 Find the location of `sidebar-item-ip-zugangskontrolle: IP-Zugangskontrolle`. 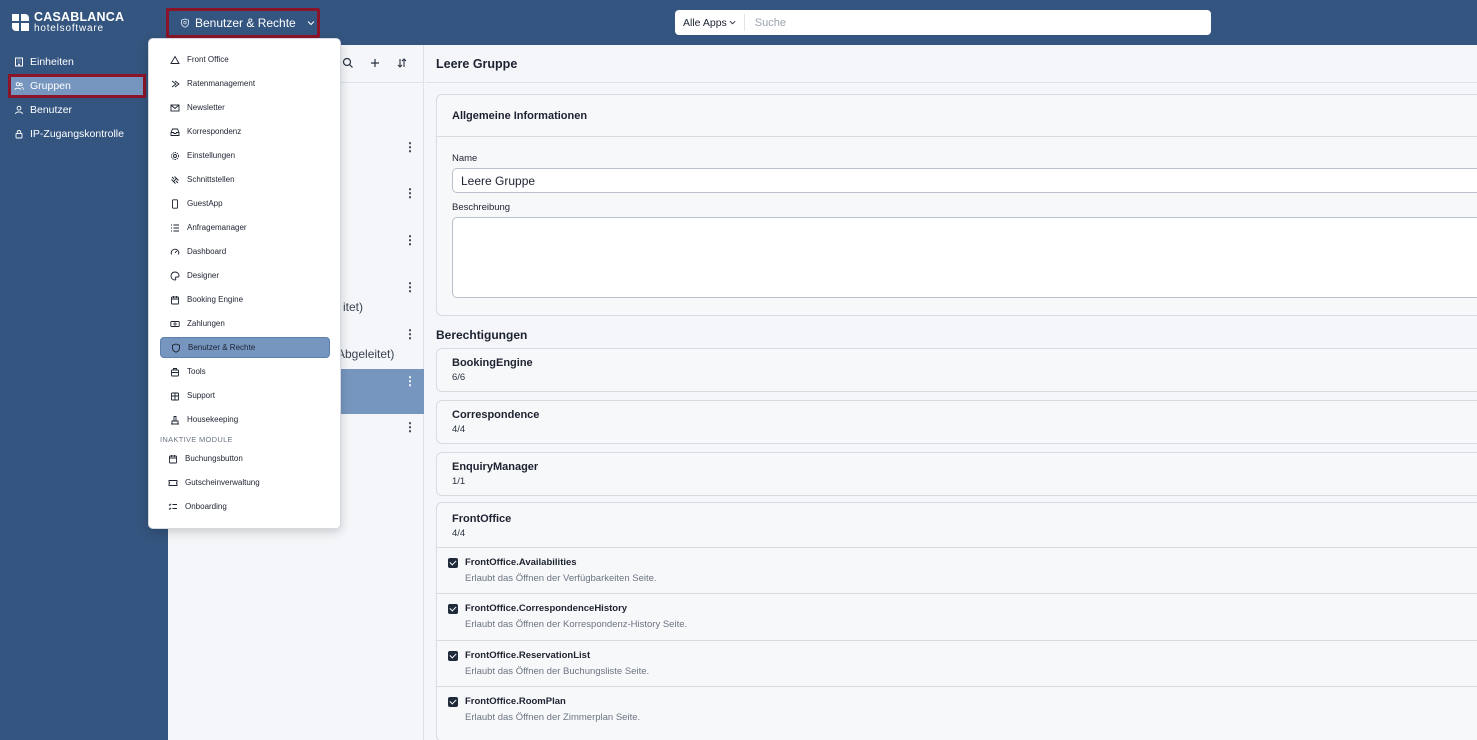

sidebar-item-ip-zugangskontrolle: IP-Zugangskontrolle is located at coordinates (77, 134).